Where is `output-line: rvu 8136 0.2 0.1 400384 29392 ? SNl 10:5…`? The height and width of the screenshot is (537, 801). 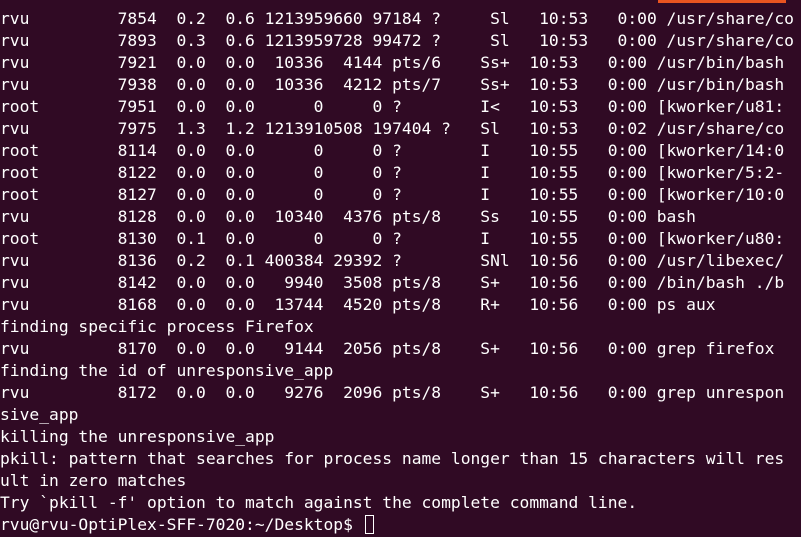 output-line: rvu 8136 0.2 0.1 400384 29392 ? SNl 10:5… is located at coordinates (392, 260).